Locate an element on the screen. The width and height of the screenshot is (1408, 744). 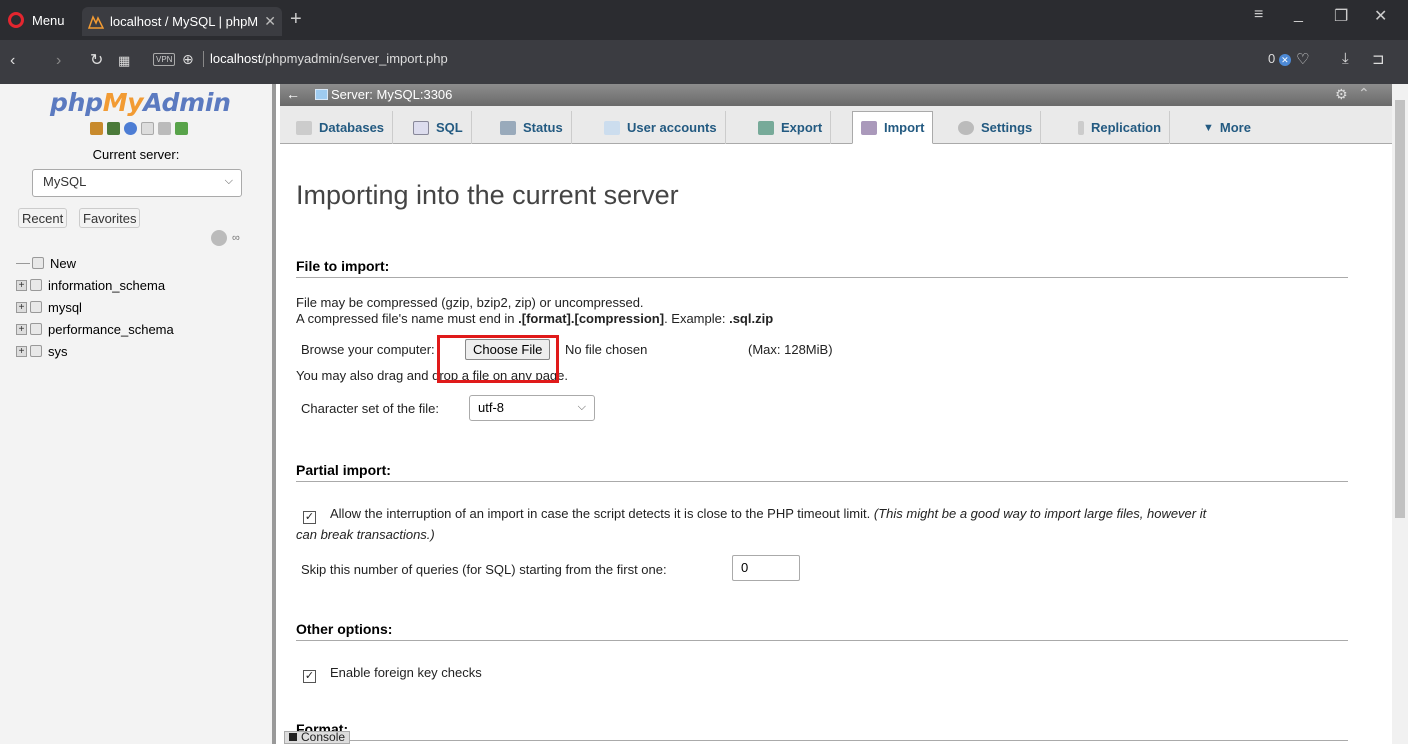
db-item-sys: + sys is located at coordinates (95, 351).